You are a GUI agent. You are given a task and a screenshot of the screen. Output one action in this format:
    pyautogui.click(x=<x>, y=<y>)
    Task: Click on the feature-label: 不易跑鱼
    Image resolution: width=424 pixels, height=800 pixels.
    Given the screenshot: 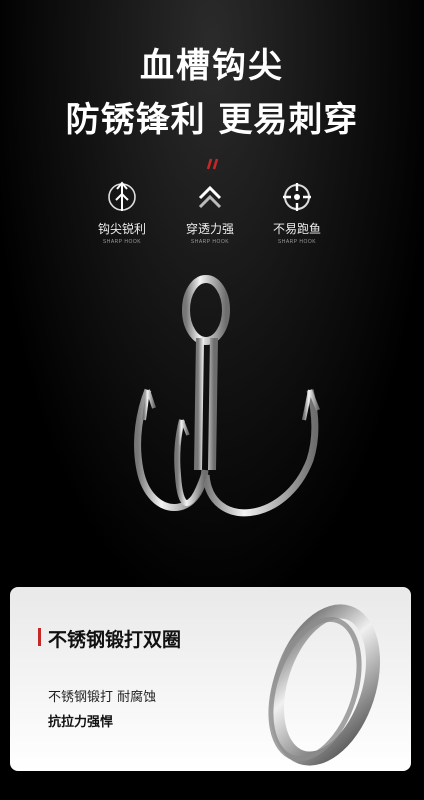 What is the action you would take?
    pyautogui.click(x=296, y=229)
    